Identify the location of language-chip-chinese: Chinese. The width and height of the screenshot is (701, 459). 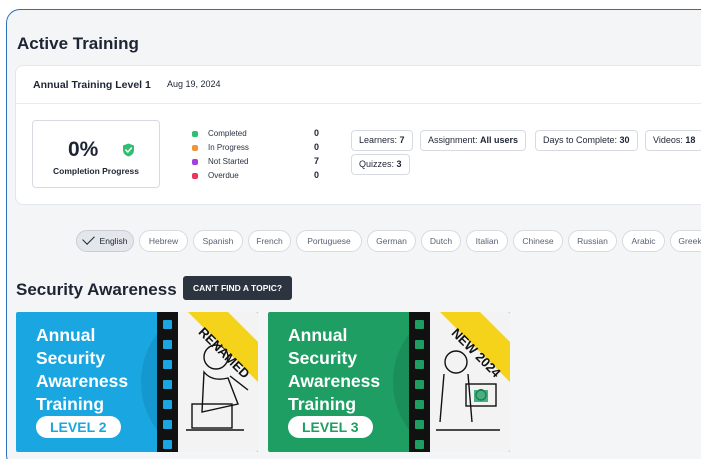
(538, 241).